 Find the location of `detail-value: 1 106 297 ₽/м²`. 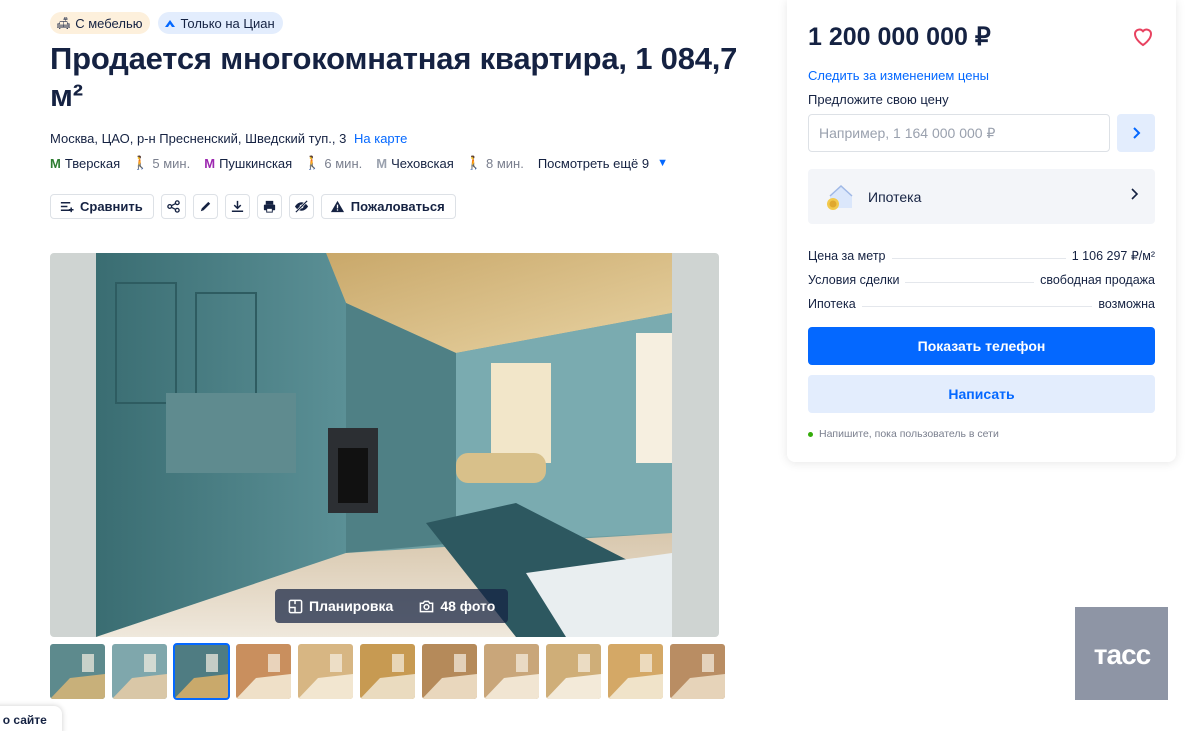

detail-value: 1 106 297 ₽/м² is located at coordinates (1113, 256).